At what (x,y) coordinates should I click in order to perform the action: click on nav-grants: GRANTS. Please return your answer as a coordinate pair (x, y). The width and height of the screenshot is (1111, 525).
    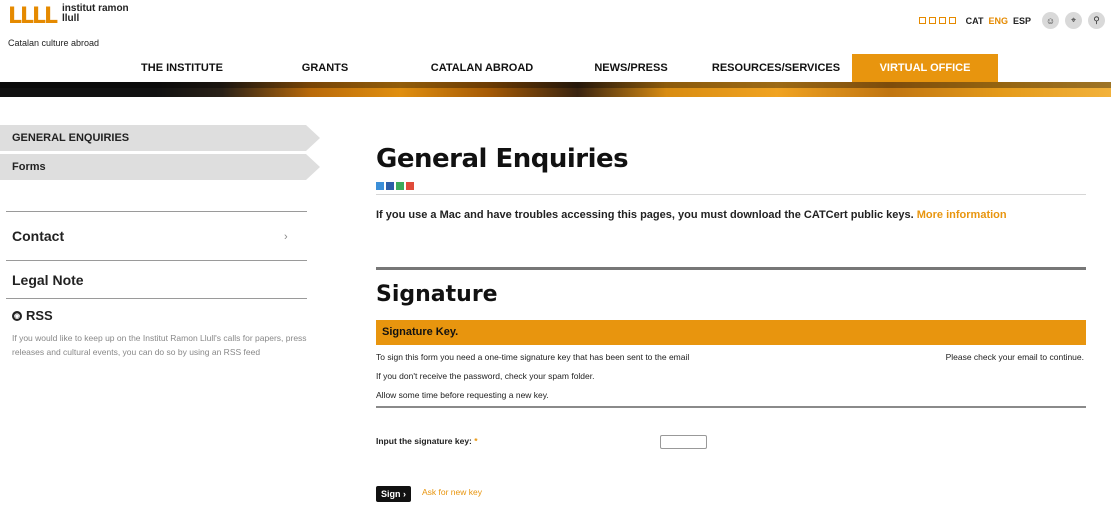
    Looking at the image, I should click on (325, 68).